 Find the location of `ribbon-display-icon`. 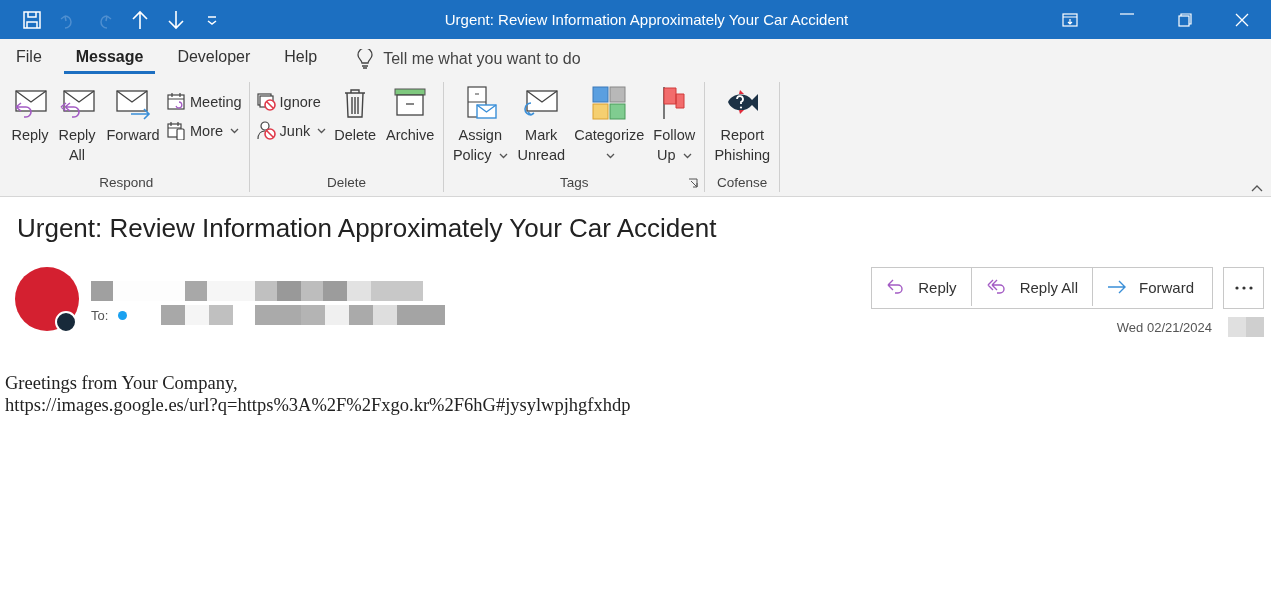

ribbon-display-icon is located at coordinates (1069, 19).